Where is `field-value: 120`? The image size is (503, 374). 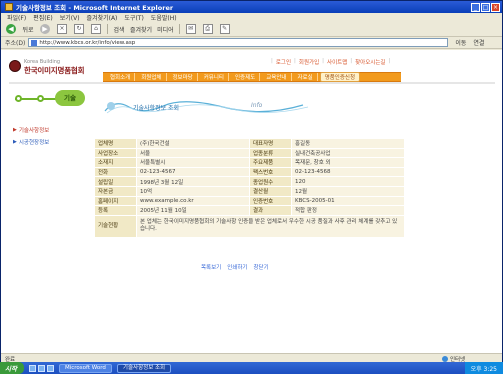 field-value: 120 is located at coordinates (348, 181).